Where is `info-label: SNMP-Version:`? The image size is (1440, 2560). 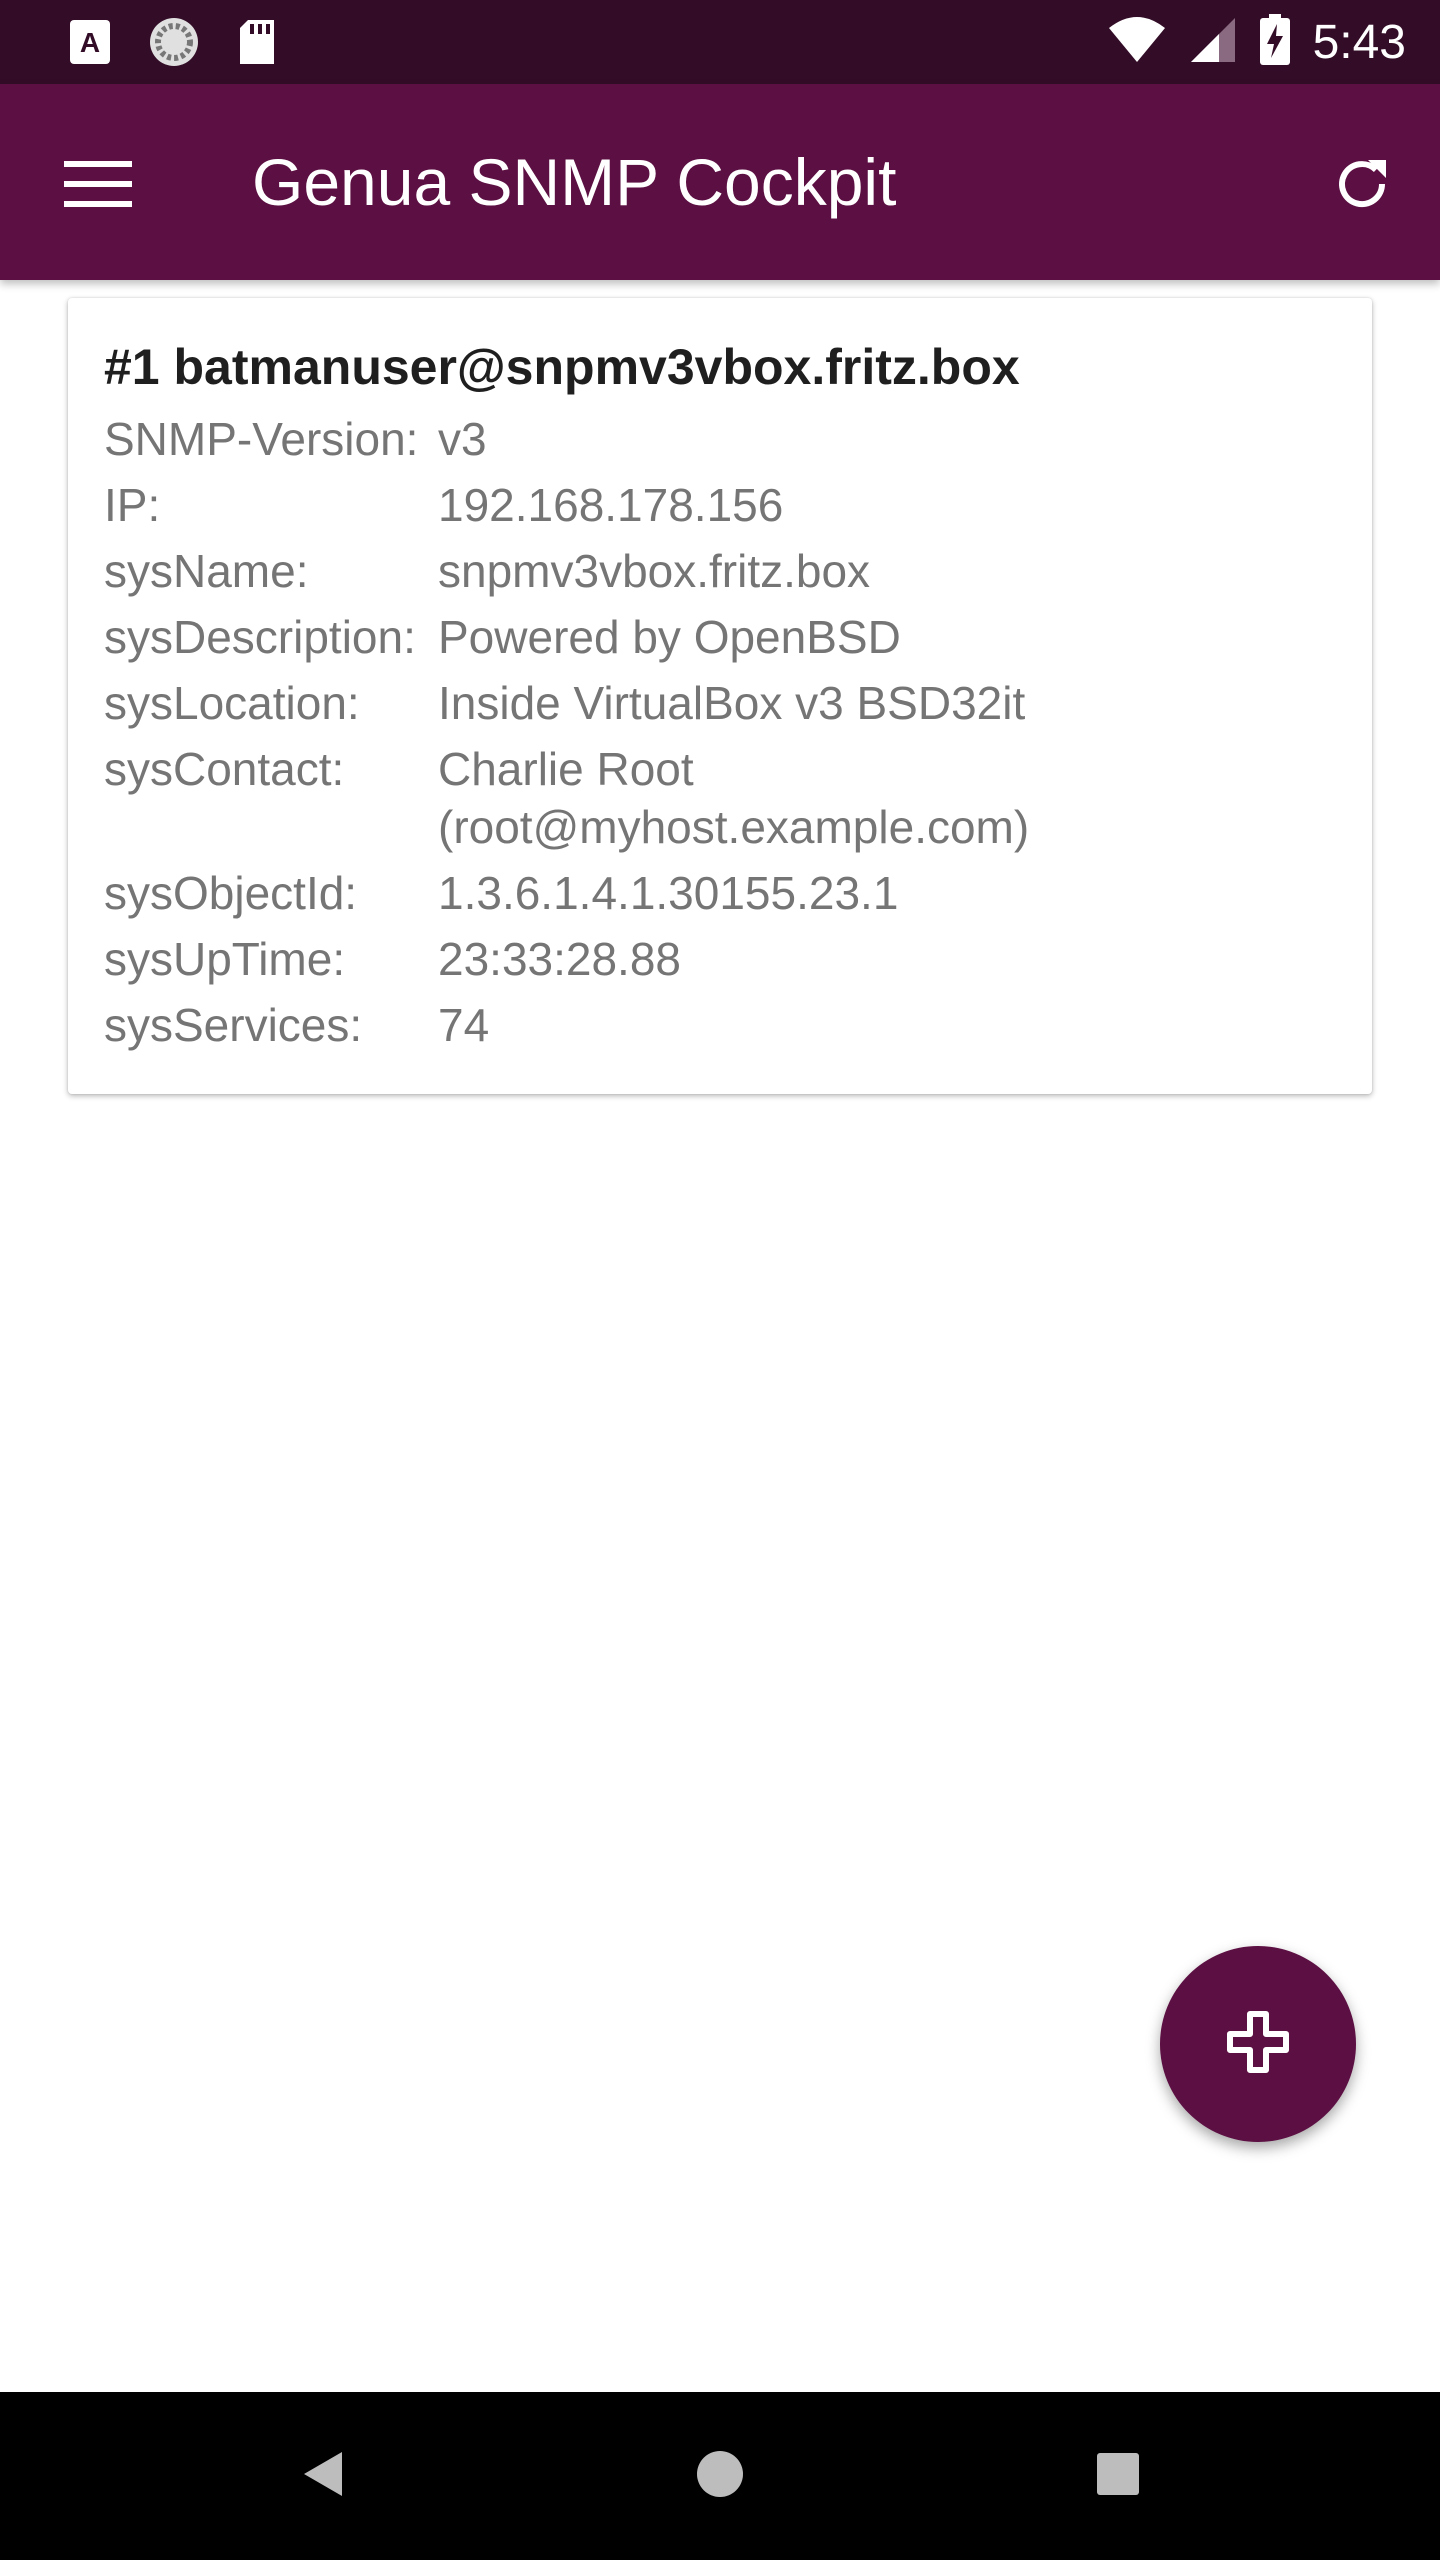 info-label: SNMP-Version: is located at coordinates (261, 439).